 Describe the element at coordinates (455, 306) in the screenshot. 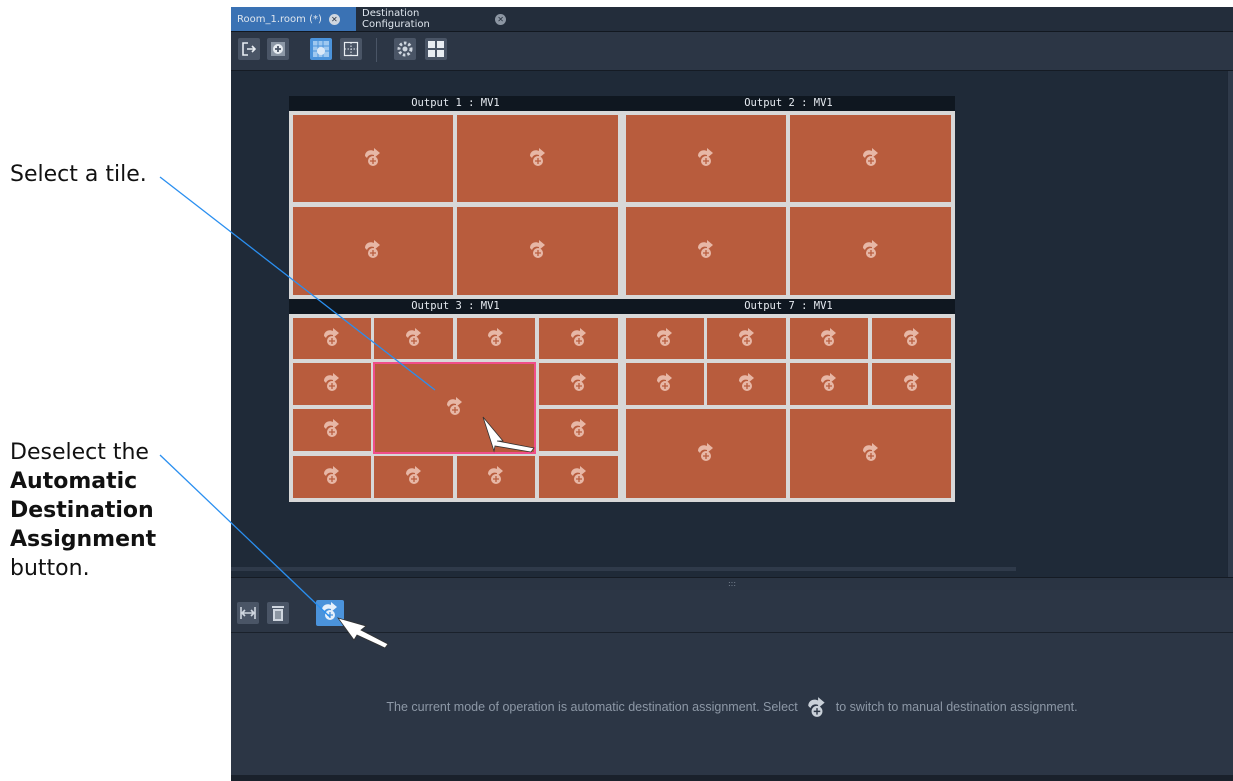

I see `output-3-header: Output 3 : MV1` at that location.